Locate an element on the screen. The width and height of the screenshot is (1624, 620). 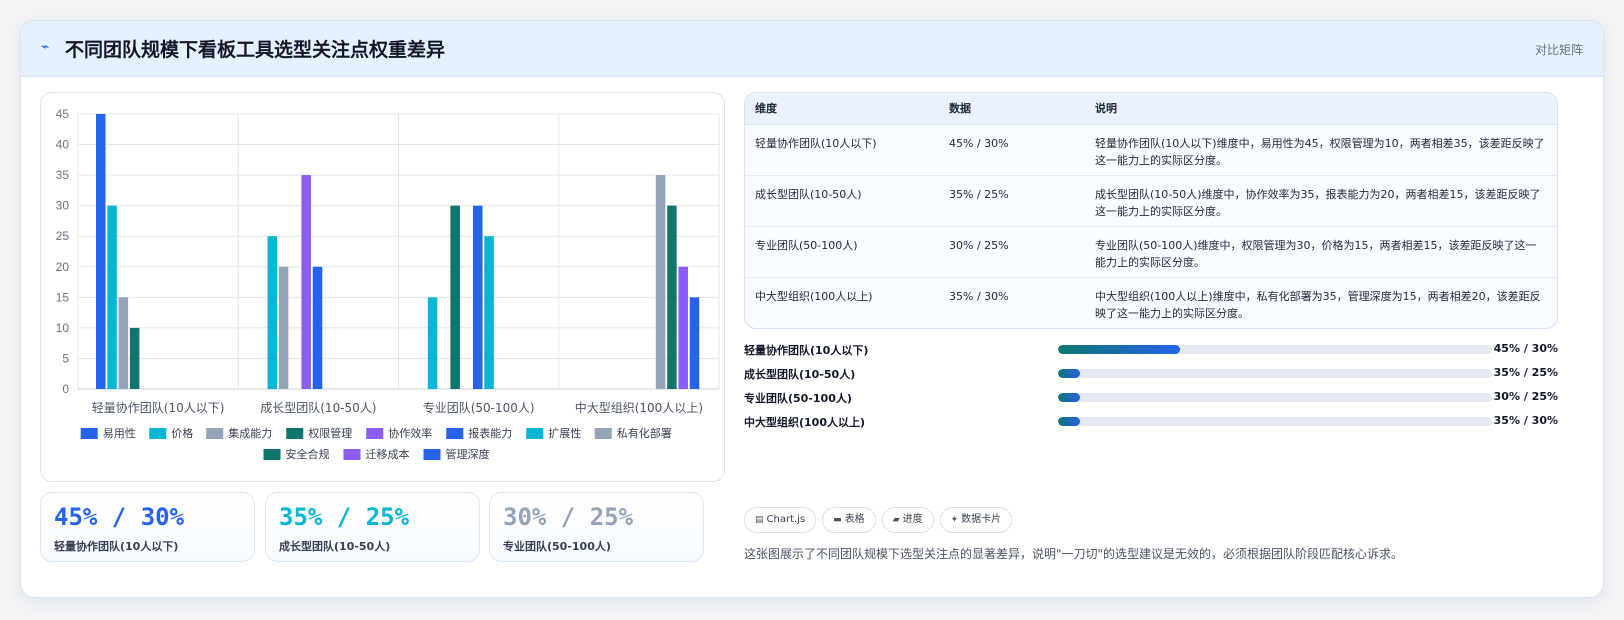
legend-label: 私有化部署 is located at coordinates (644, 433).